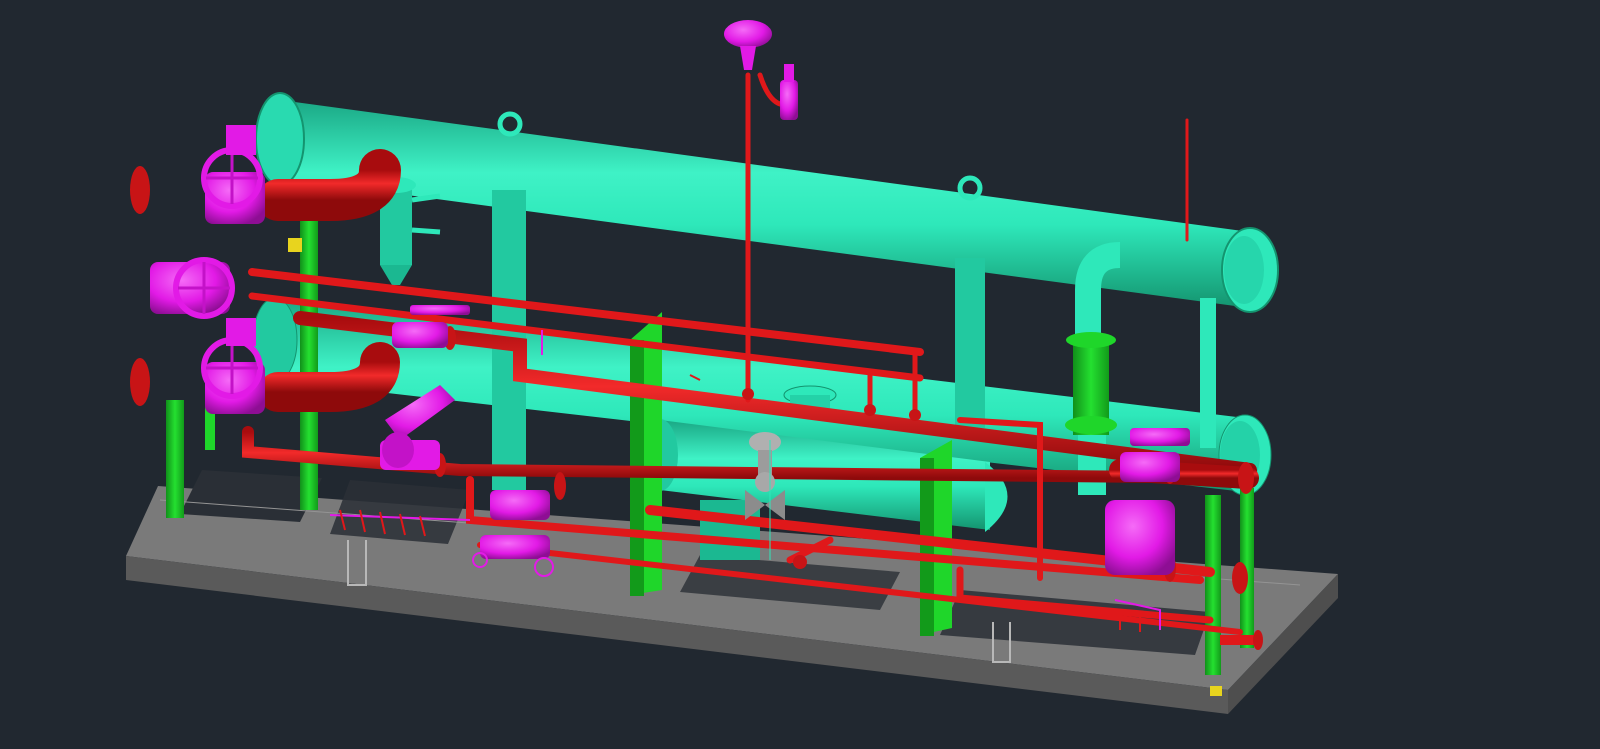  I want to click on relief-valve-icon, so click(789, 92).